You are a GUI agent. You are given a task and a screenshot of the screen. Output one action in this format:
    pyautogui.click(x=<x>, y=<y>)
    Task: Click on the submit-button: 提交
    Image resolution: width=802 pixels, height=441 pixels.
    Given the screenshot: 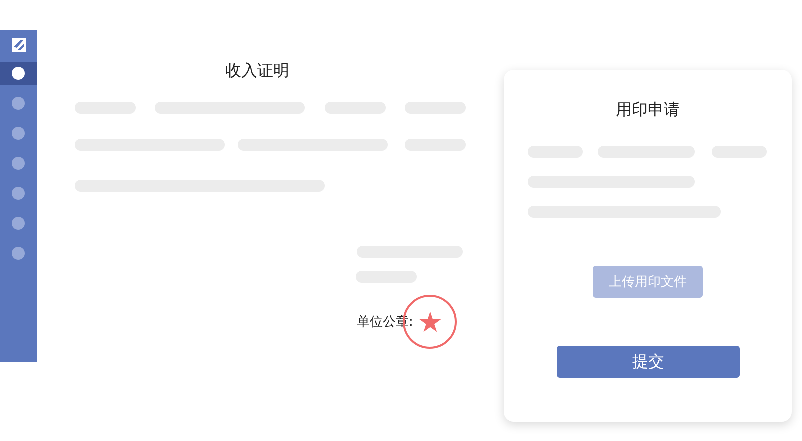 What is the action you would take?
    pyautogui.click(x=648, y=362)
    